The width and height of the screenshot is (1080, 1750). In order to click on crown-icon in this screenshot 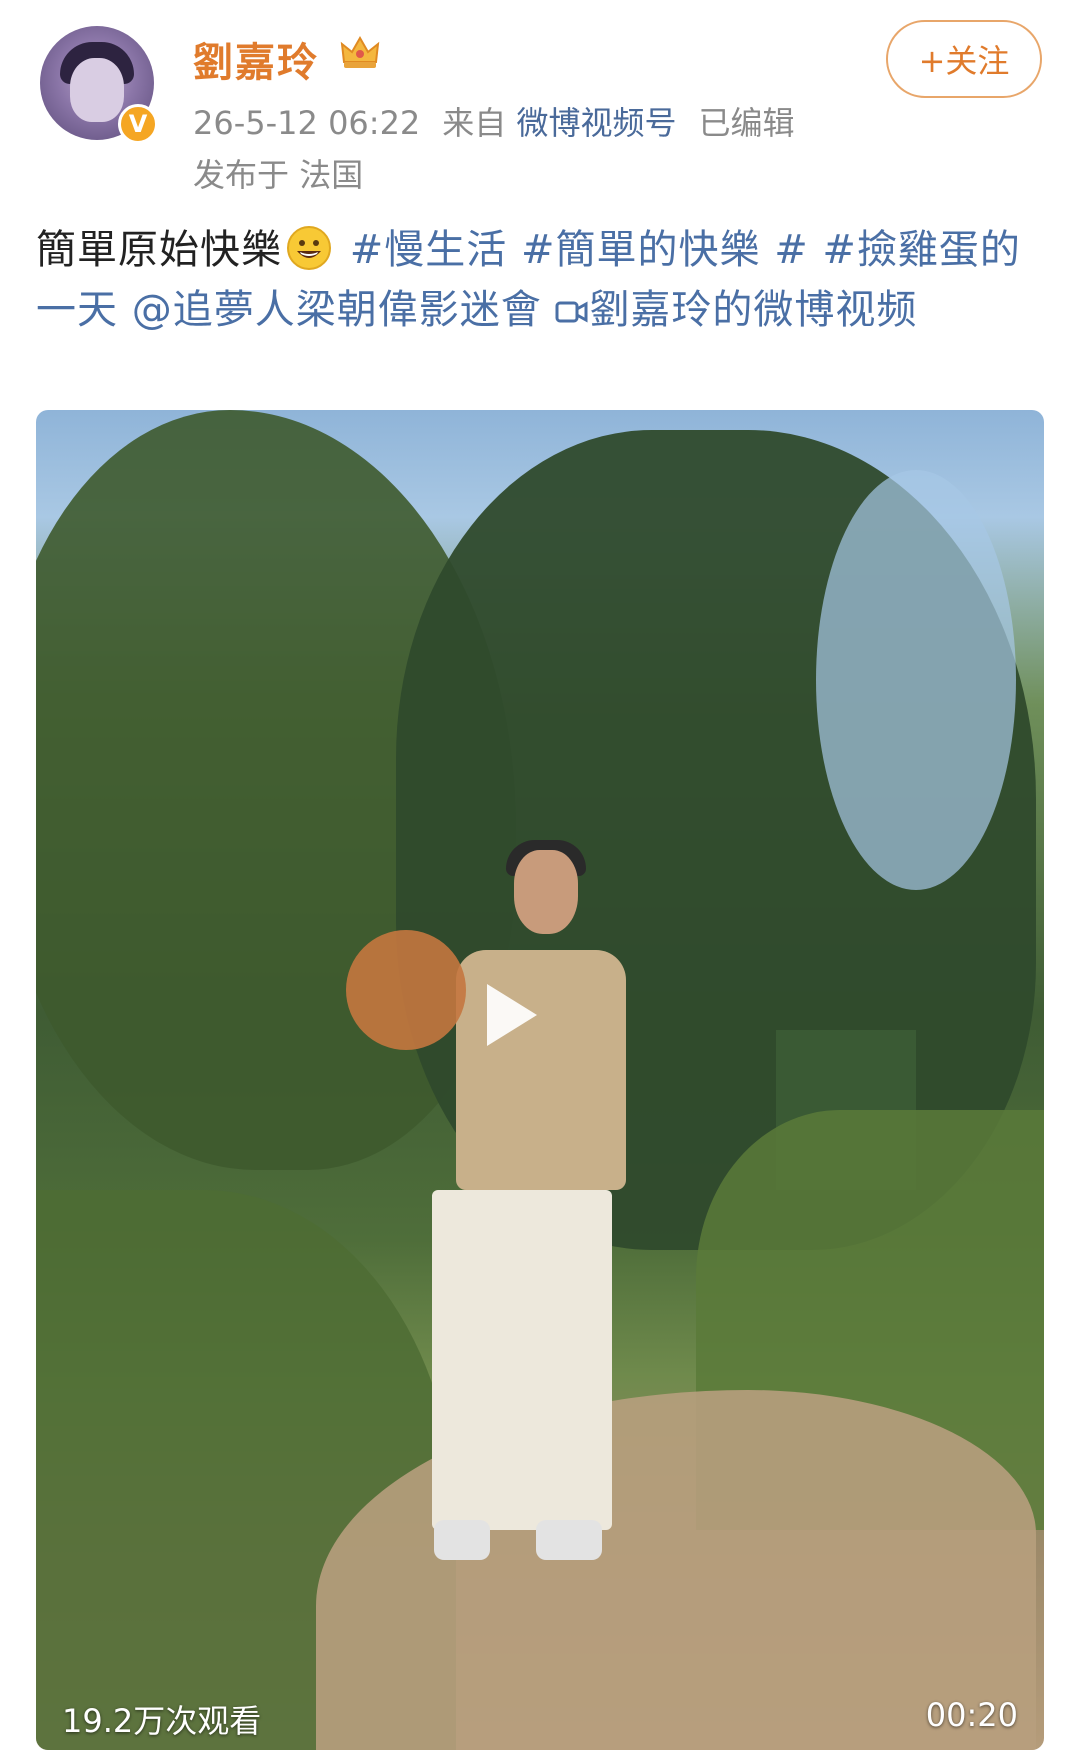, I will do `click(360, 51)`.